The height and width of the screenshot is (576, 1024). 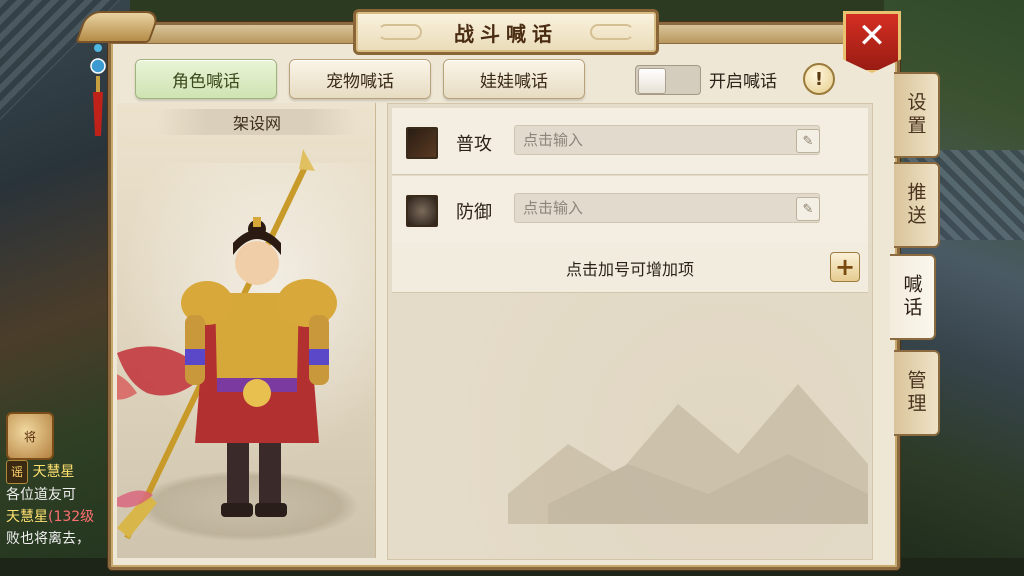 I want to click on side-tab-label: 推送, so click(x=915, y=205).